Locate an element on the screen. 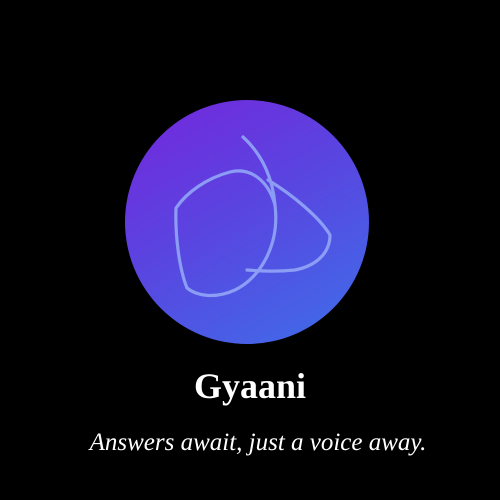  leaf-icon is located at coordinates (253, 216).